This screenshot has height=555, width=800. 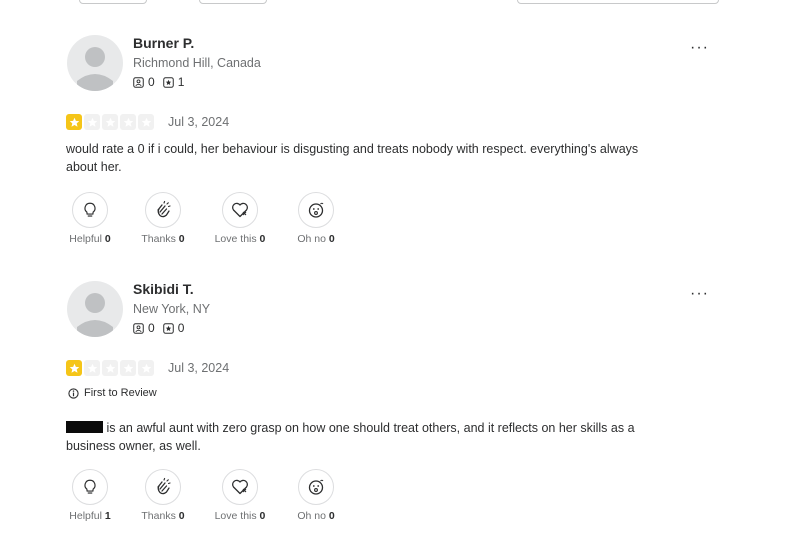 What do you see at coordinates (84, 427) in the screenshot?
I see `redacted-name` at bounding box center [84, 427].